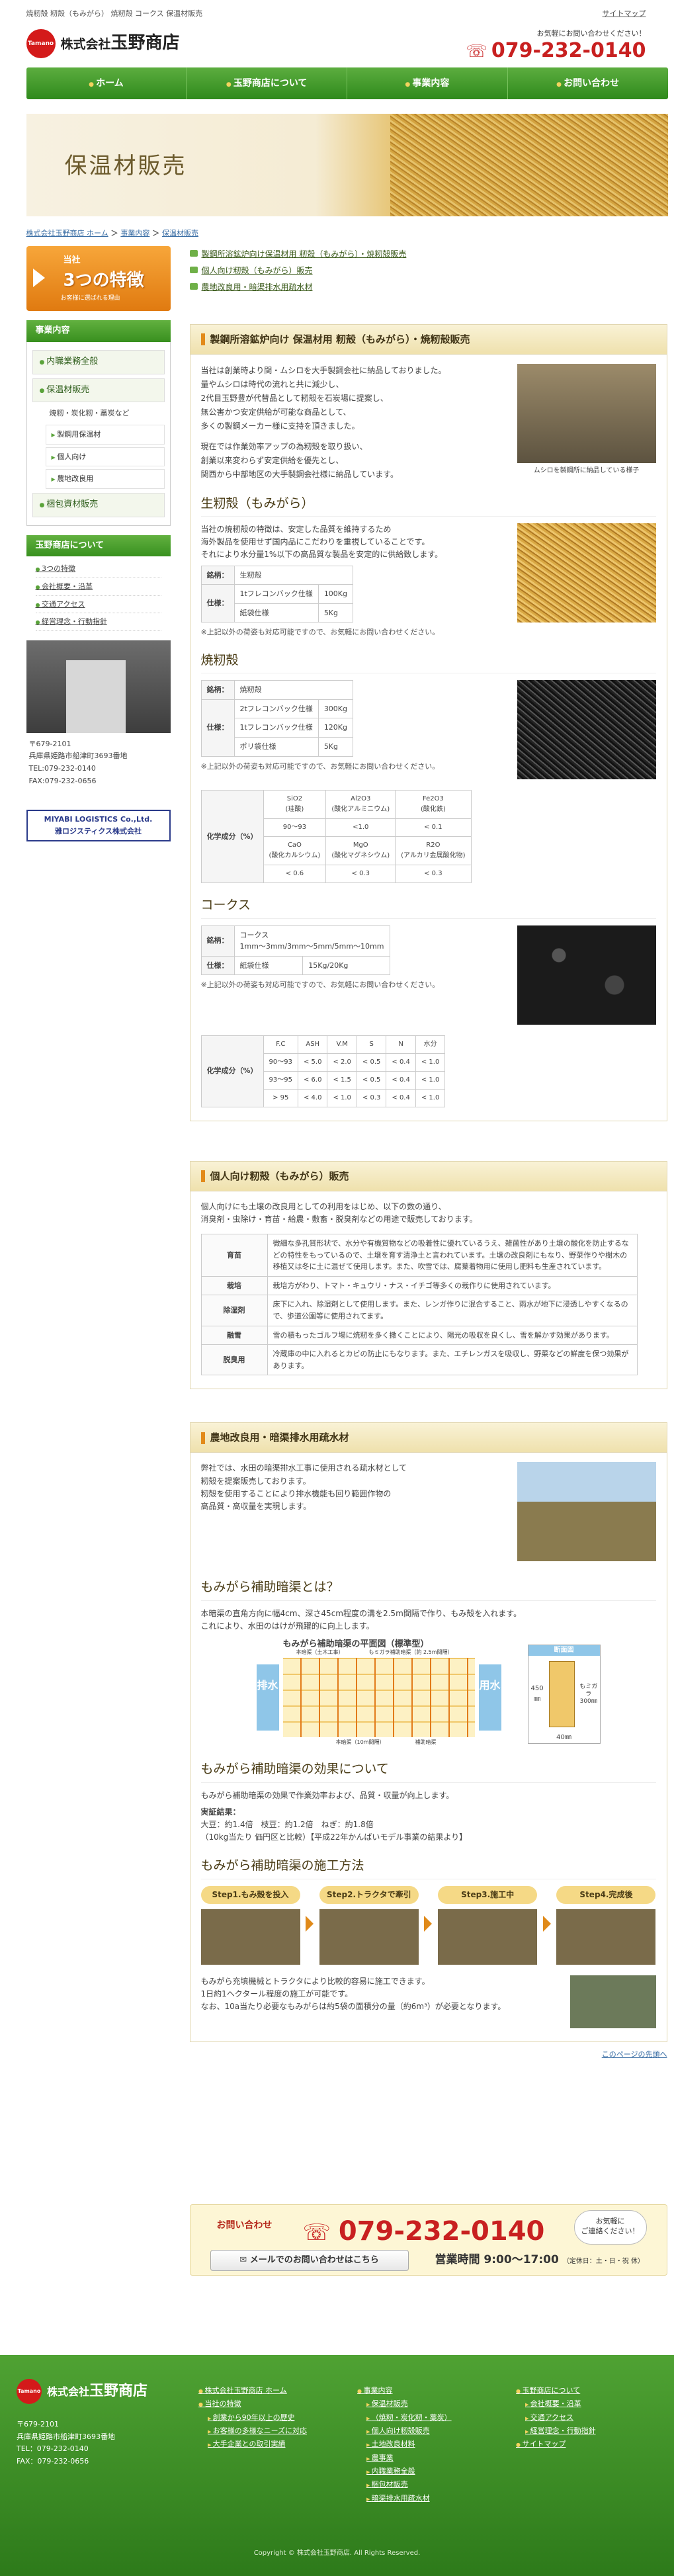  What do you see at coordinates (624, 14) in the screenshot?
I see `sitemap-link: サイトマップ` at bounding box center [624, 14].